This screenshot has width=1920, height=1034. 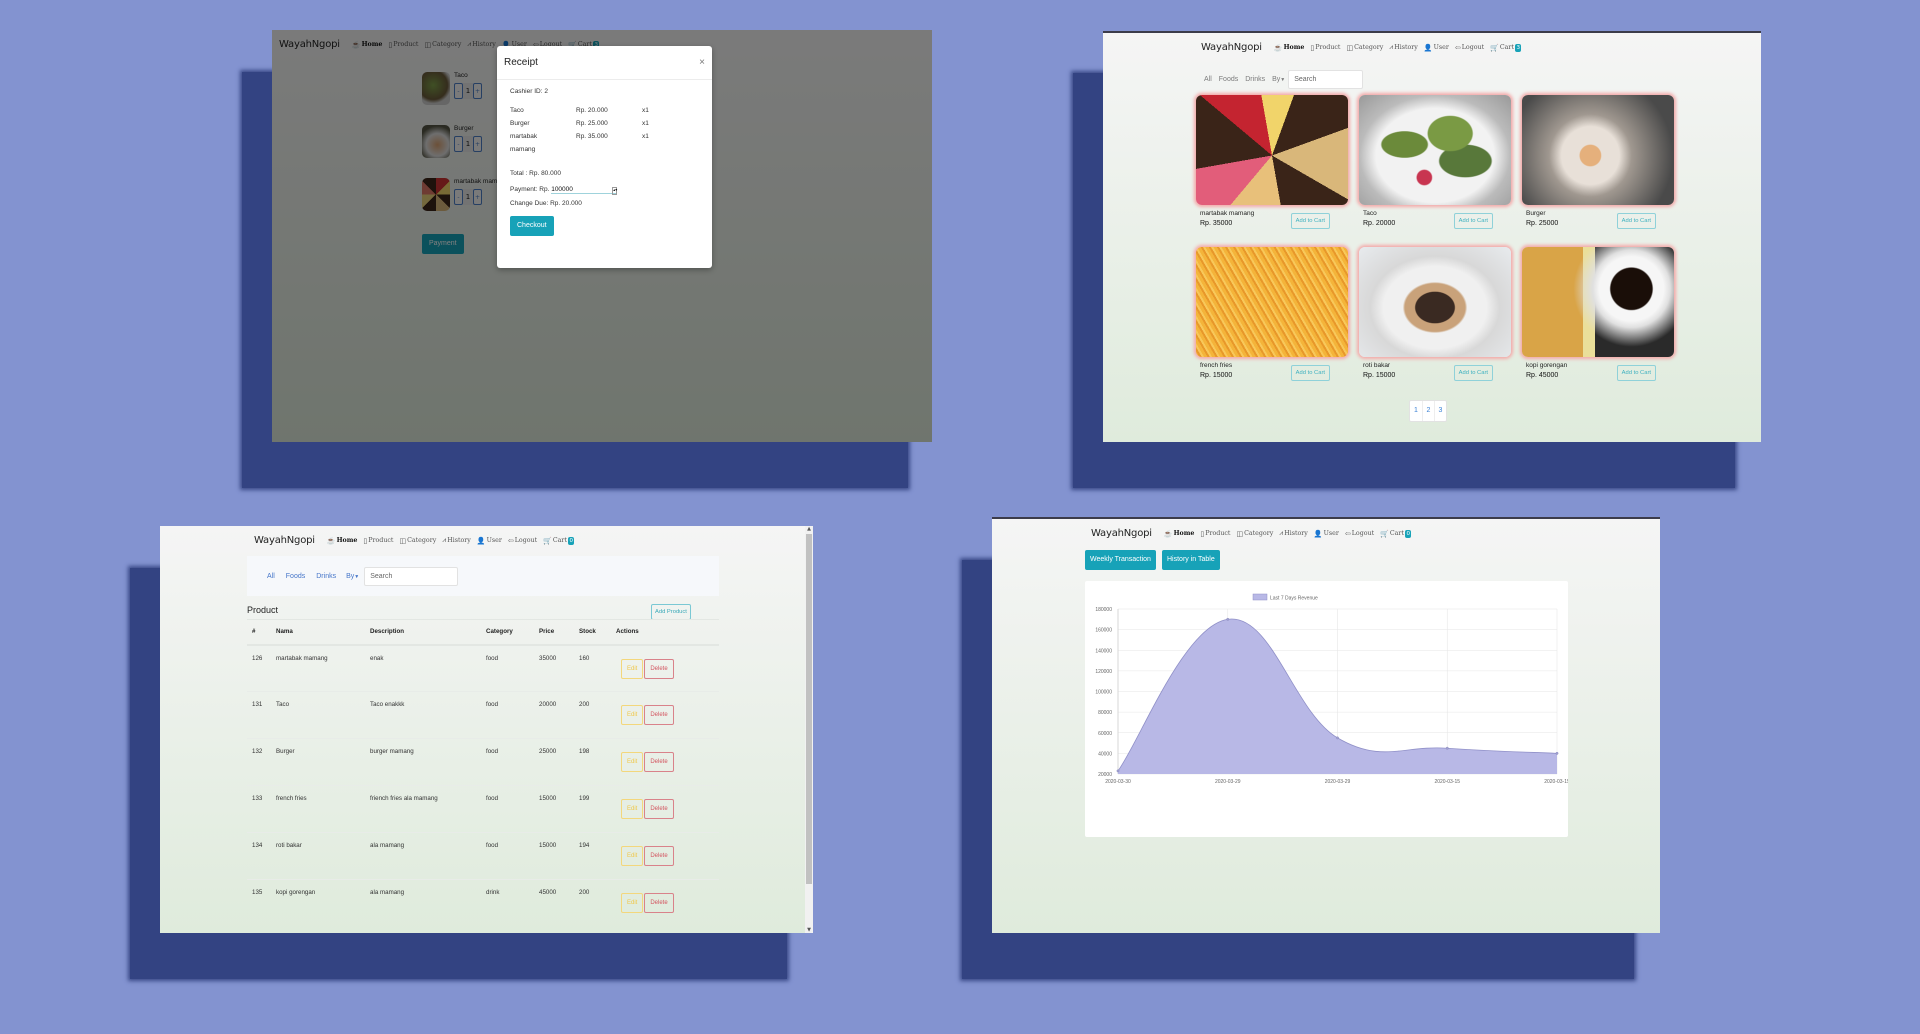 I want to click on payment-row: Payment: Rp. 100000 ▴▾, so click(x=604, y=190).